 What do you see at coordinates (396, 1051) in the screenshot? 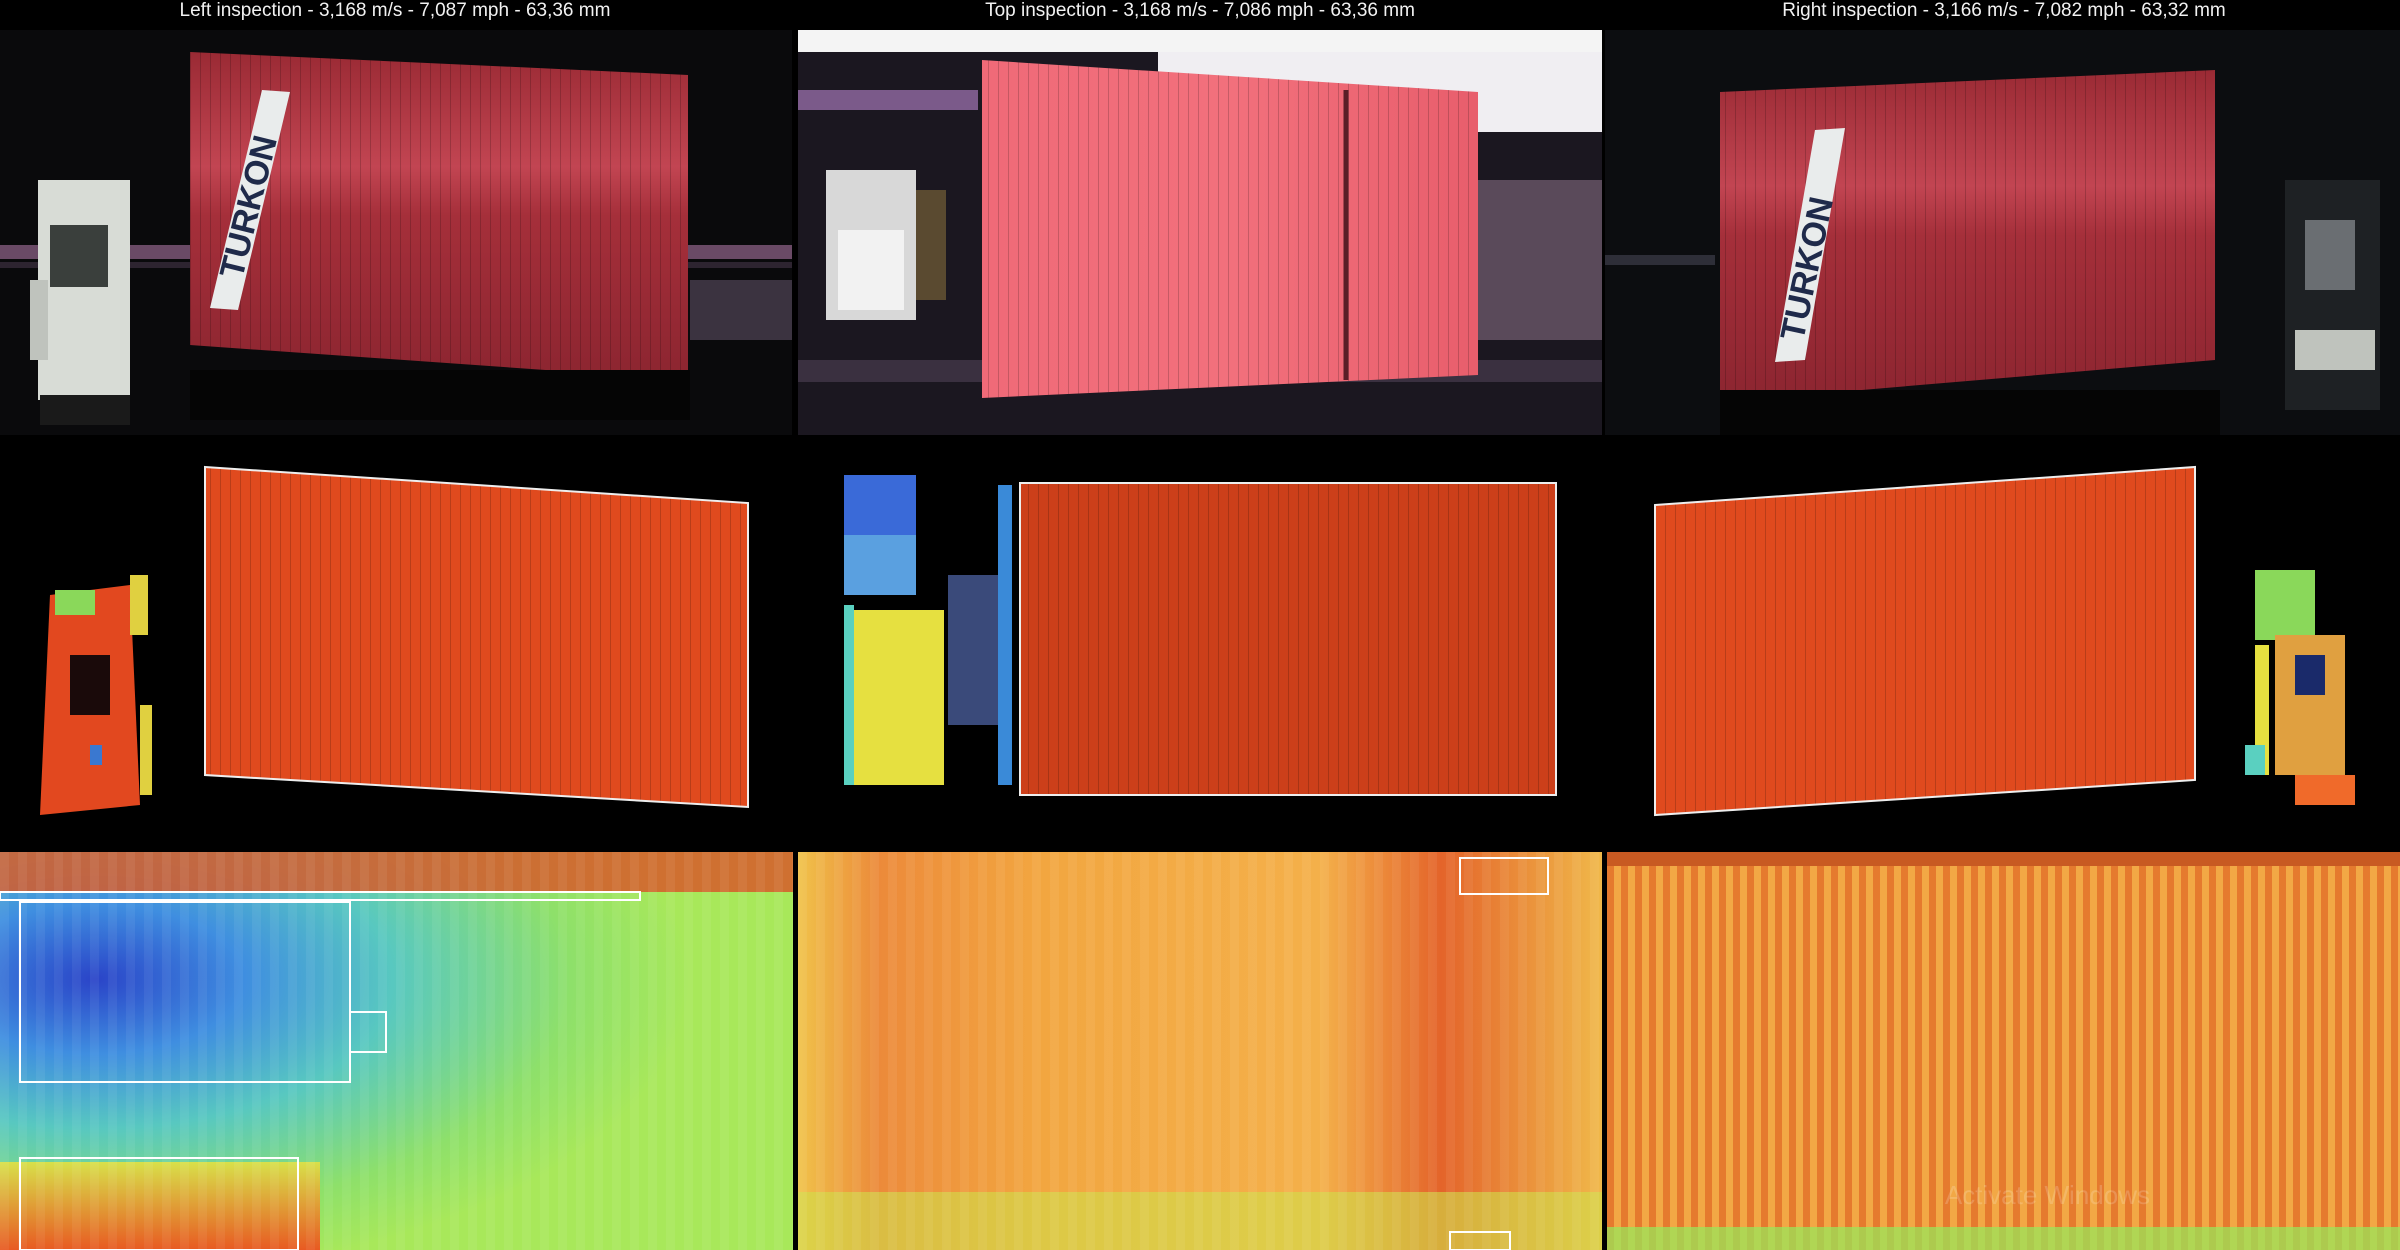
I see `left-heatmap-view` at bounding box center [396, 1051].